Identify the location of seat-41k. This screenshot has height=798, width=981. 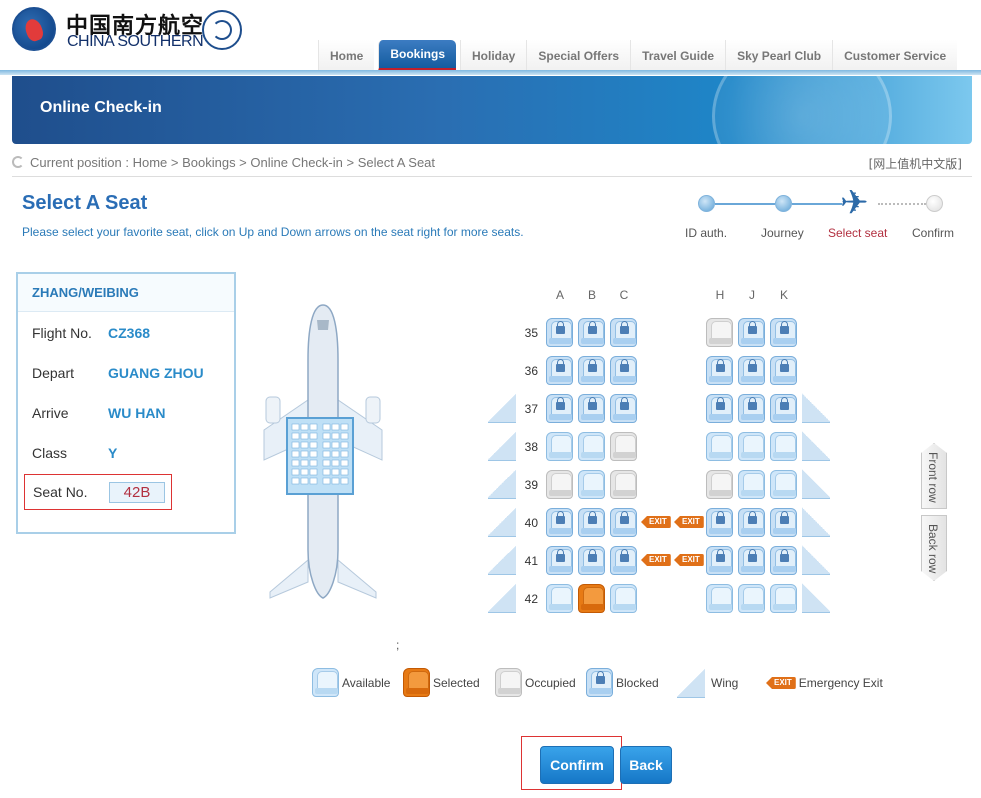
(783, 560).